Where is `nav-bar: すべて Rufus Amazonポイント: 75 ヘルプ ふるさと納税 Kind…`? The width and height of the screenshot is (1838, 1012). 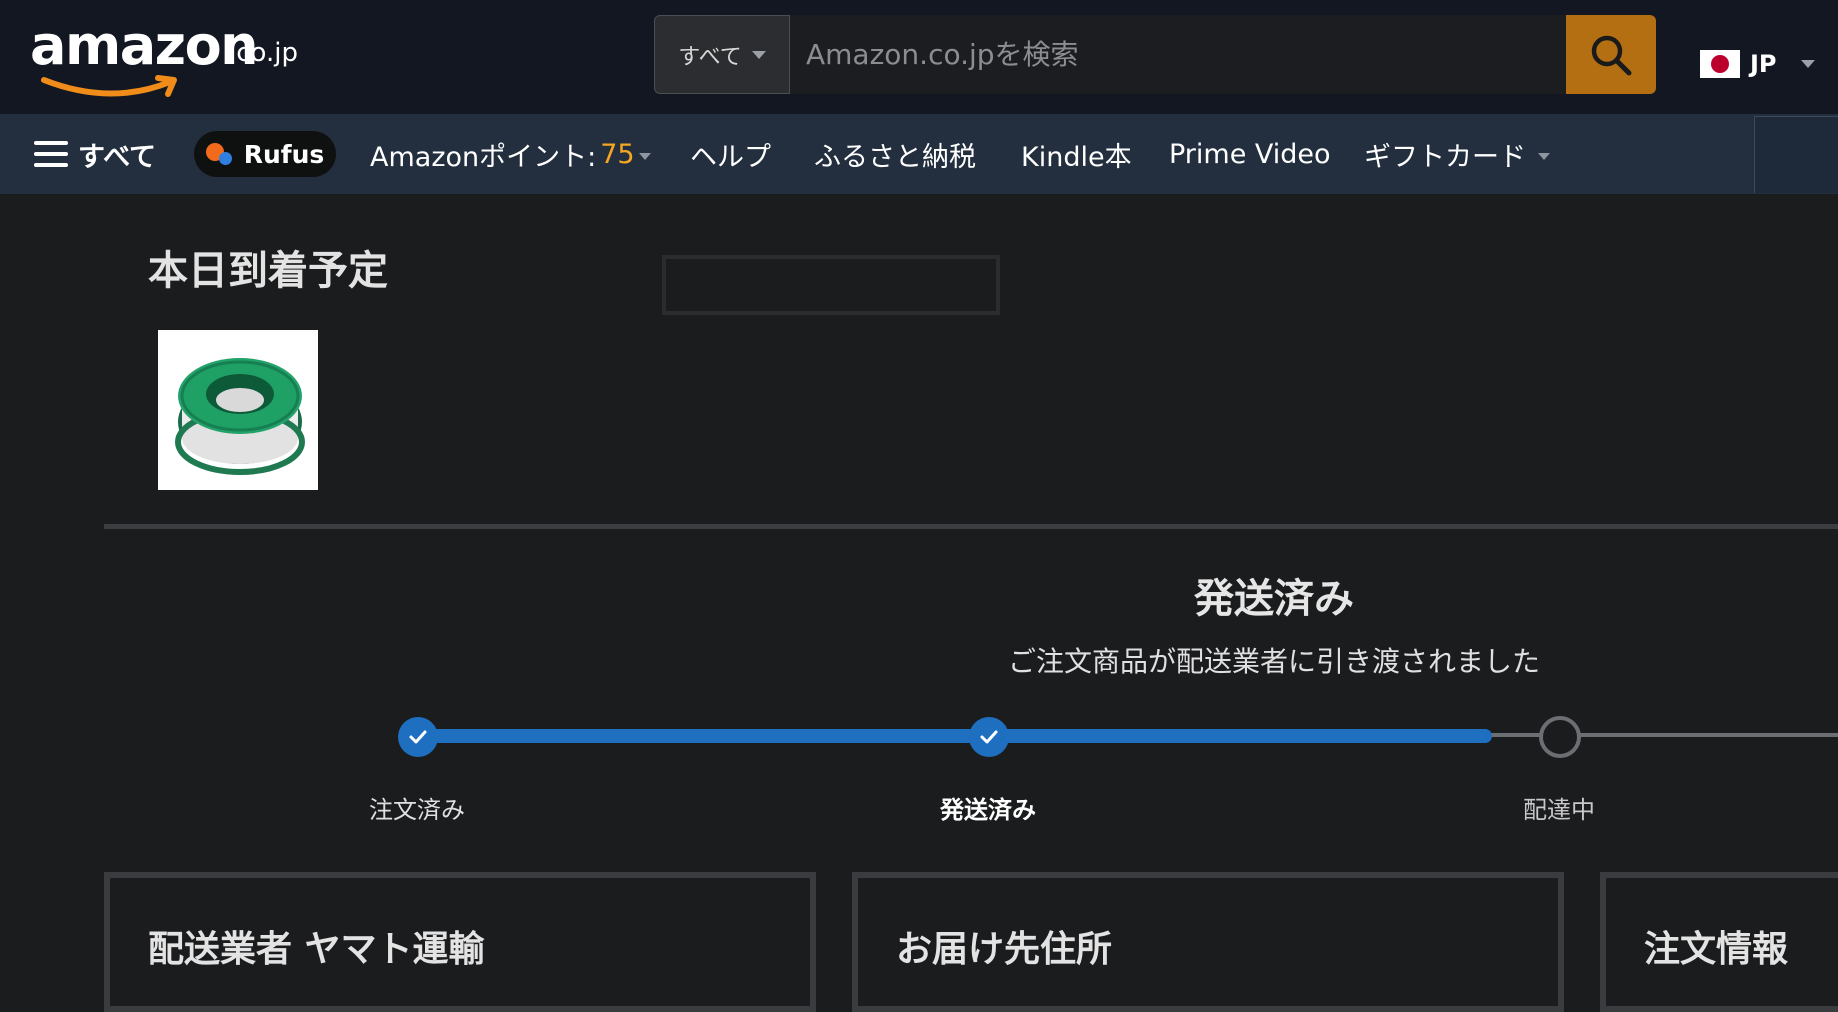 nav-bar: すべて Rufus Amazonポイント: 75 ヘルプ ふるさと納税 Kind… is located at coordinates (919, 154).